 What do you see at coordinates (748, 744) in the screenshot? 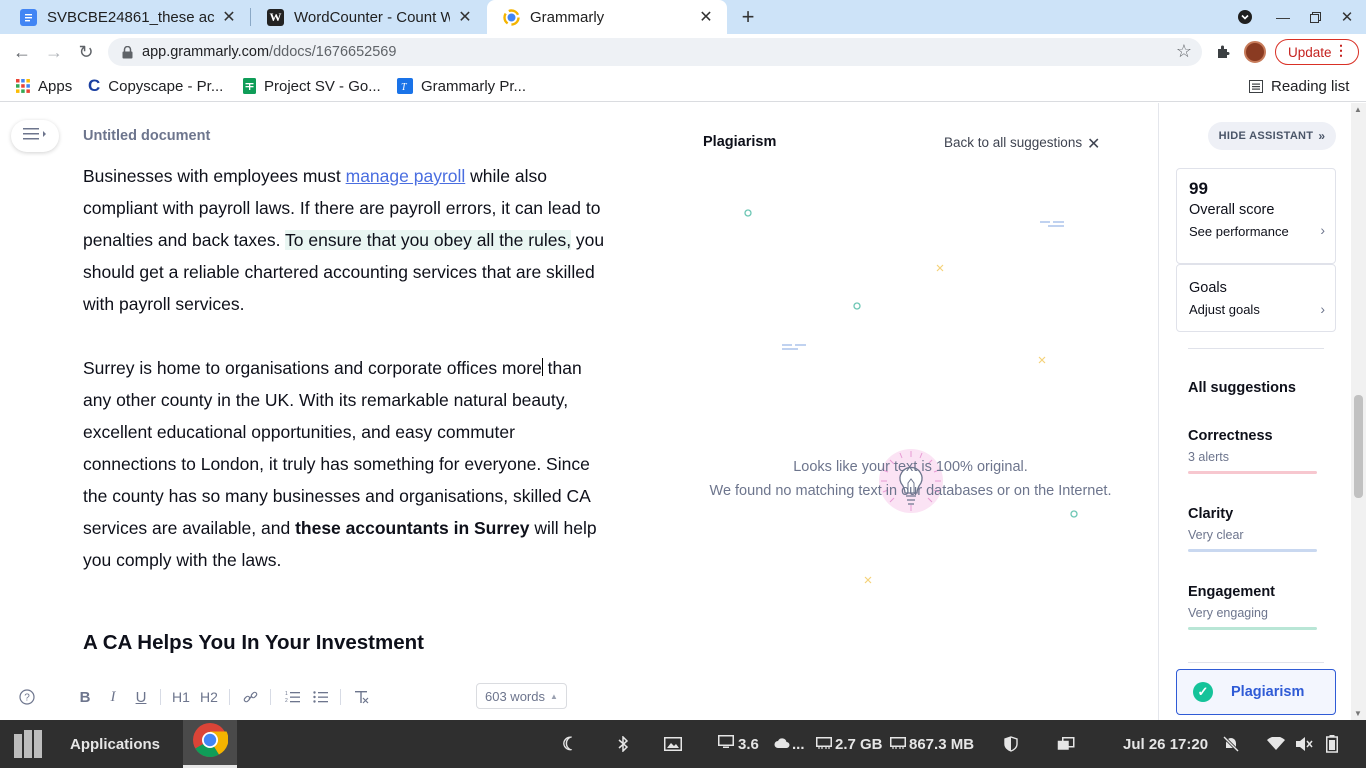
I see `cpu-load-value: 3.6` at bounding box center [748, 744].